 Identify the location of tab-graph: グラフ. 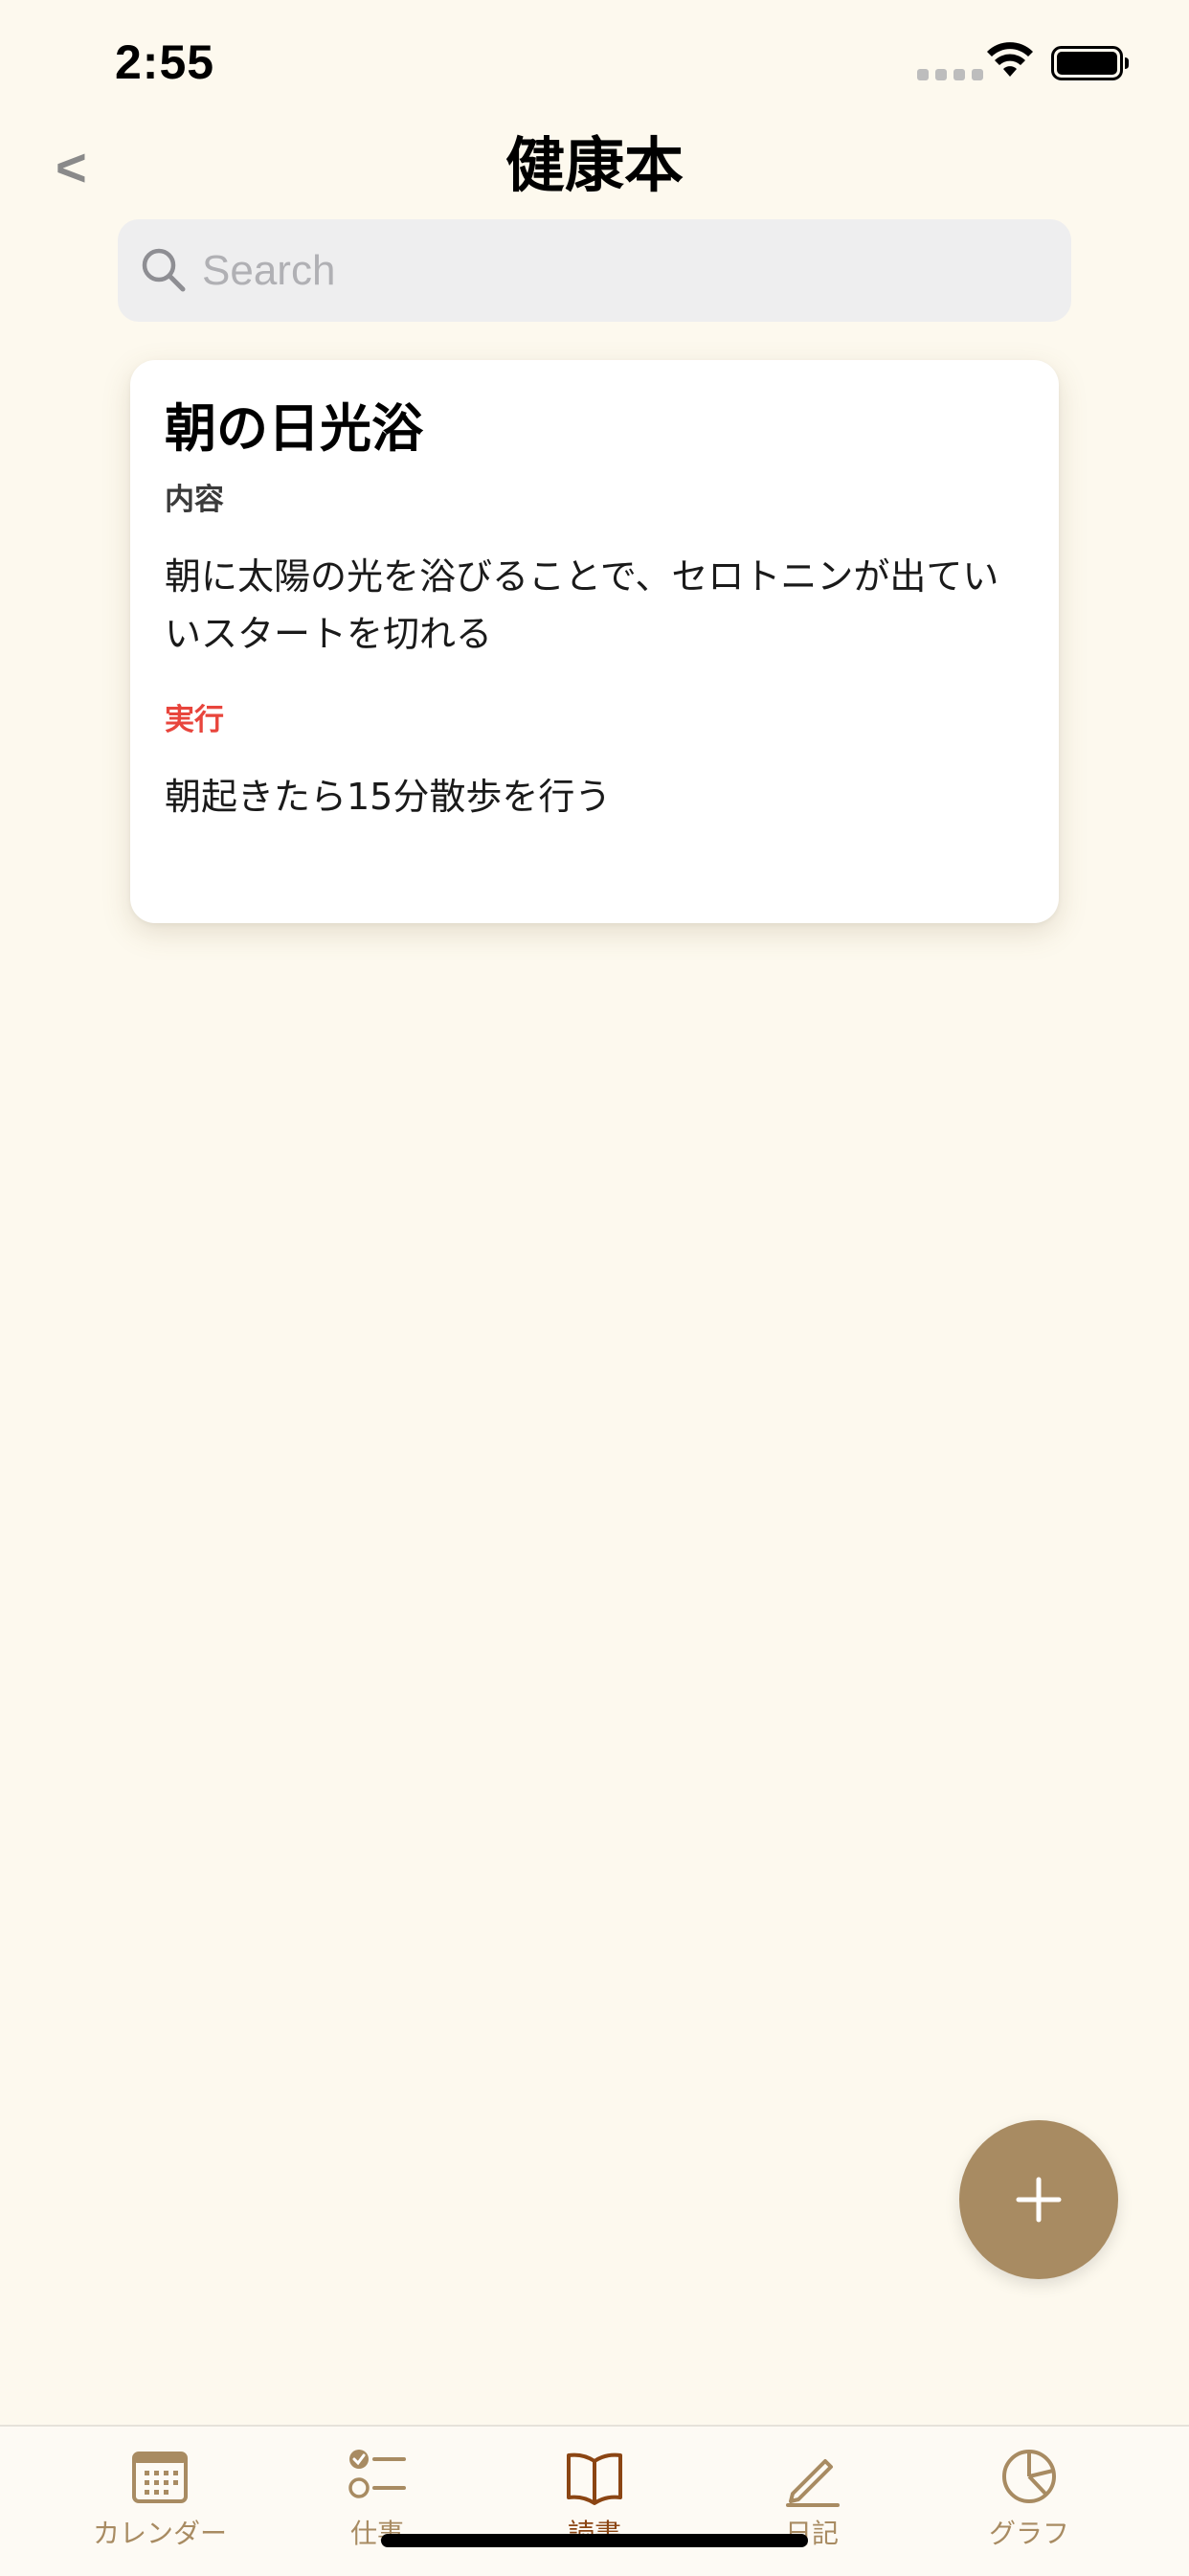
(1029, 2501).